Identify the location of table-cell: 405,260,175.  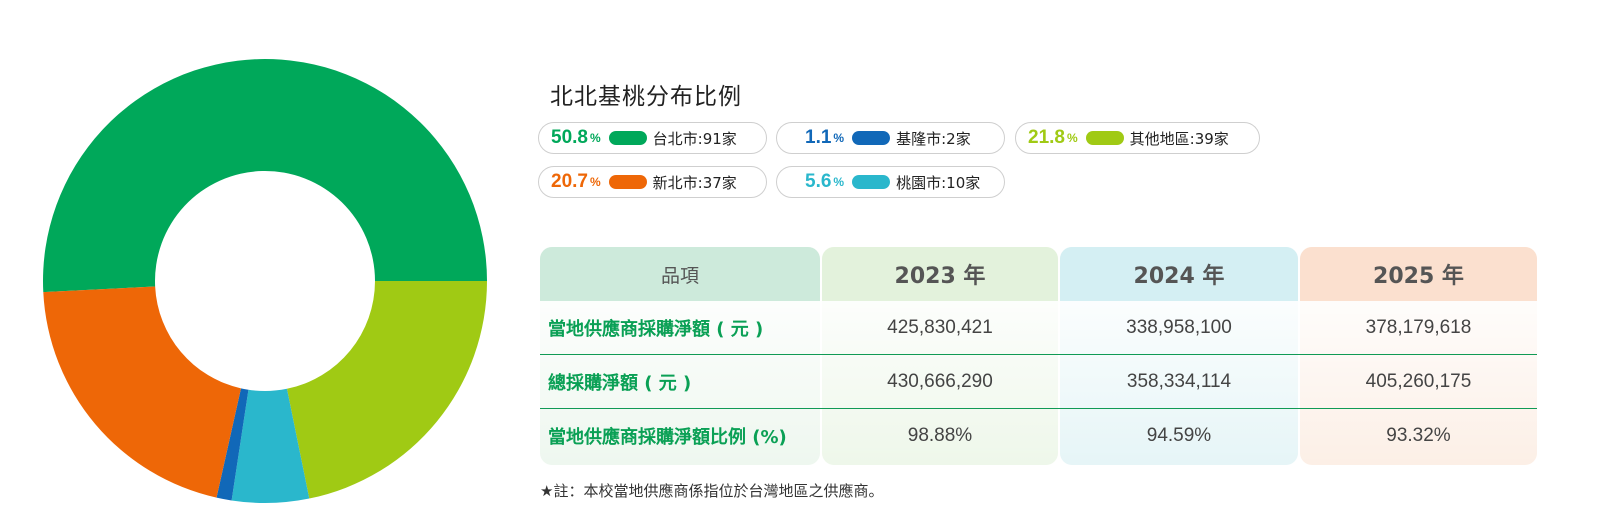
(1418, 381).